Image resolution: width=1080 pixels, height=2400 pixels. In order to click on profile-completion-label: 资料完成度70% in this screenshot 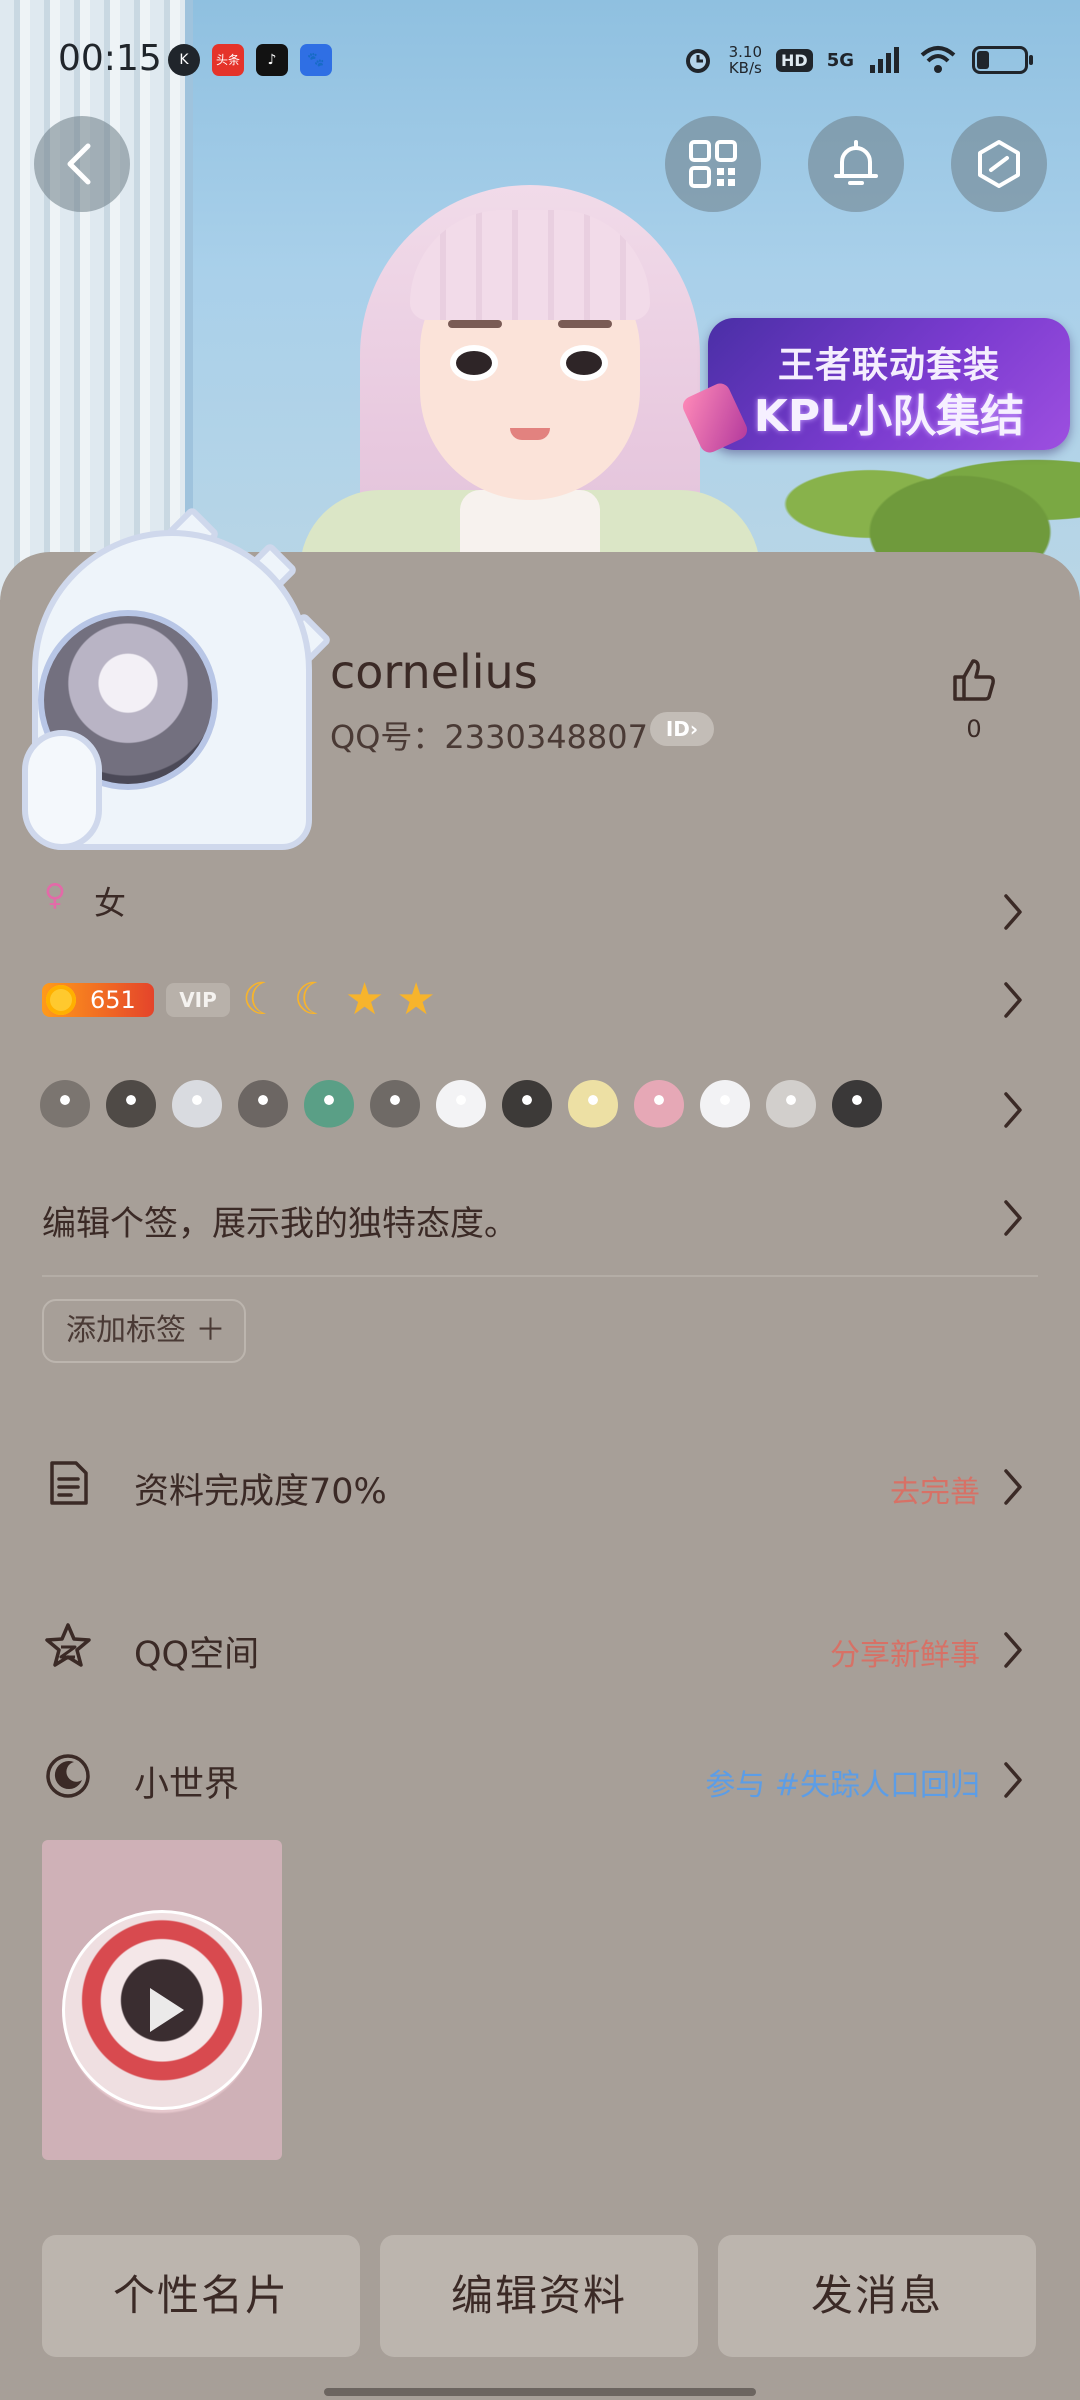, I will do `click(260, 1492)`.